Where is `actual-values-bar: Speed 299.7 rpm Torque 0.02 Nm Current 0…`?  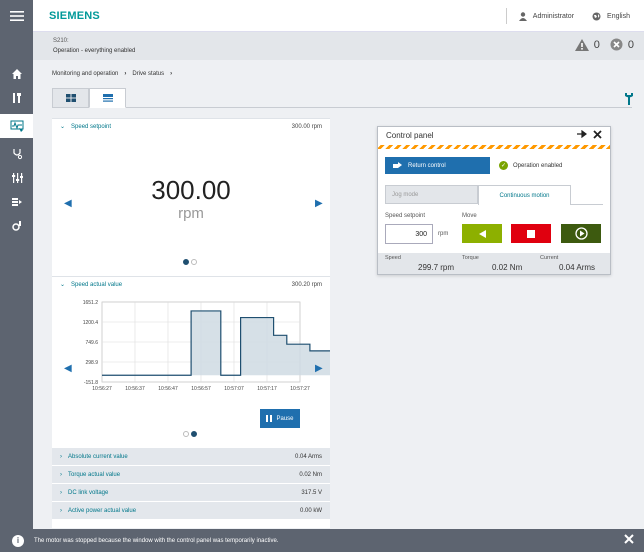
actual-values-bar: Speed 299.7 rpm Torque 0.02 Nm Current 0… is located at coordinates (494, 263).